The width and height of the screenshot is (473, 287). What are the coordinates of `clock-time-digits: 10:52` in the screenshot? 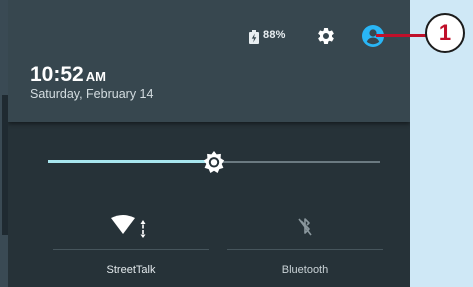 It's located at (57, 74).